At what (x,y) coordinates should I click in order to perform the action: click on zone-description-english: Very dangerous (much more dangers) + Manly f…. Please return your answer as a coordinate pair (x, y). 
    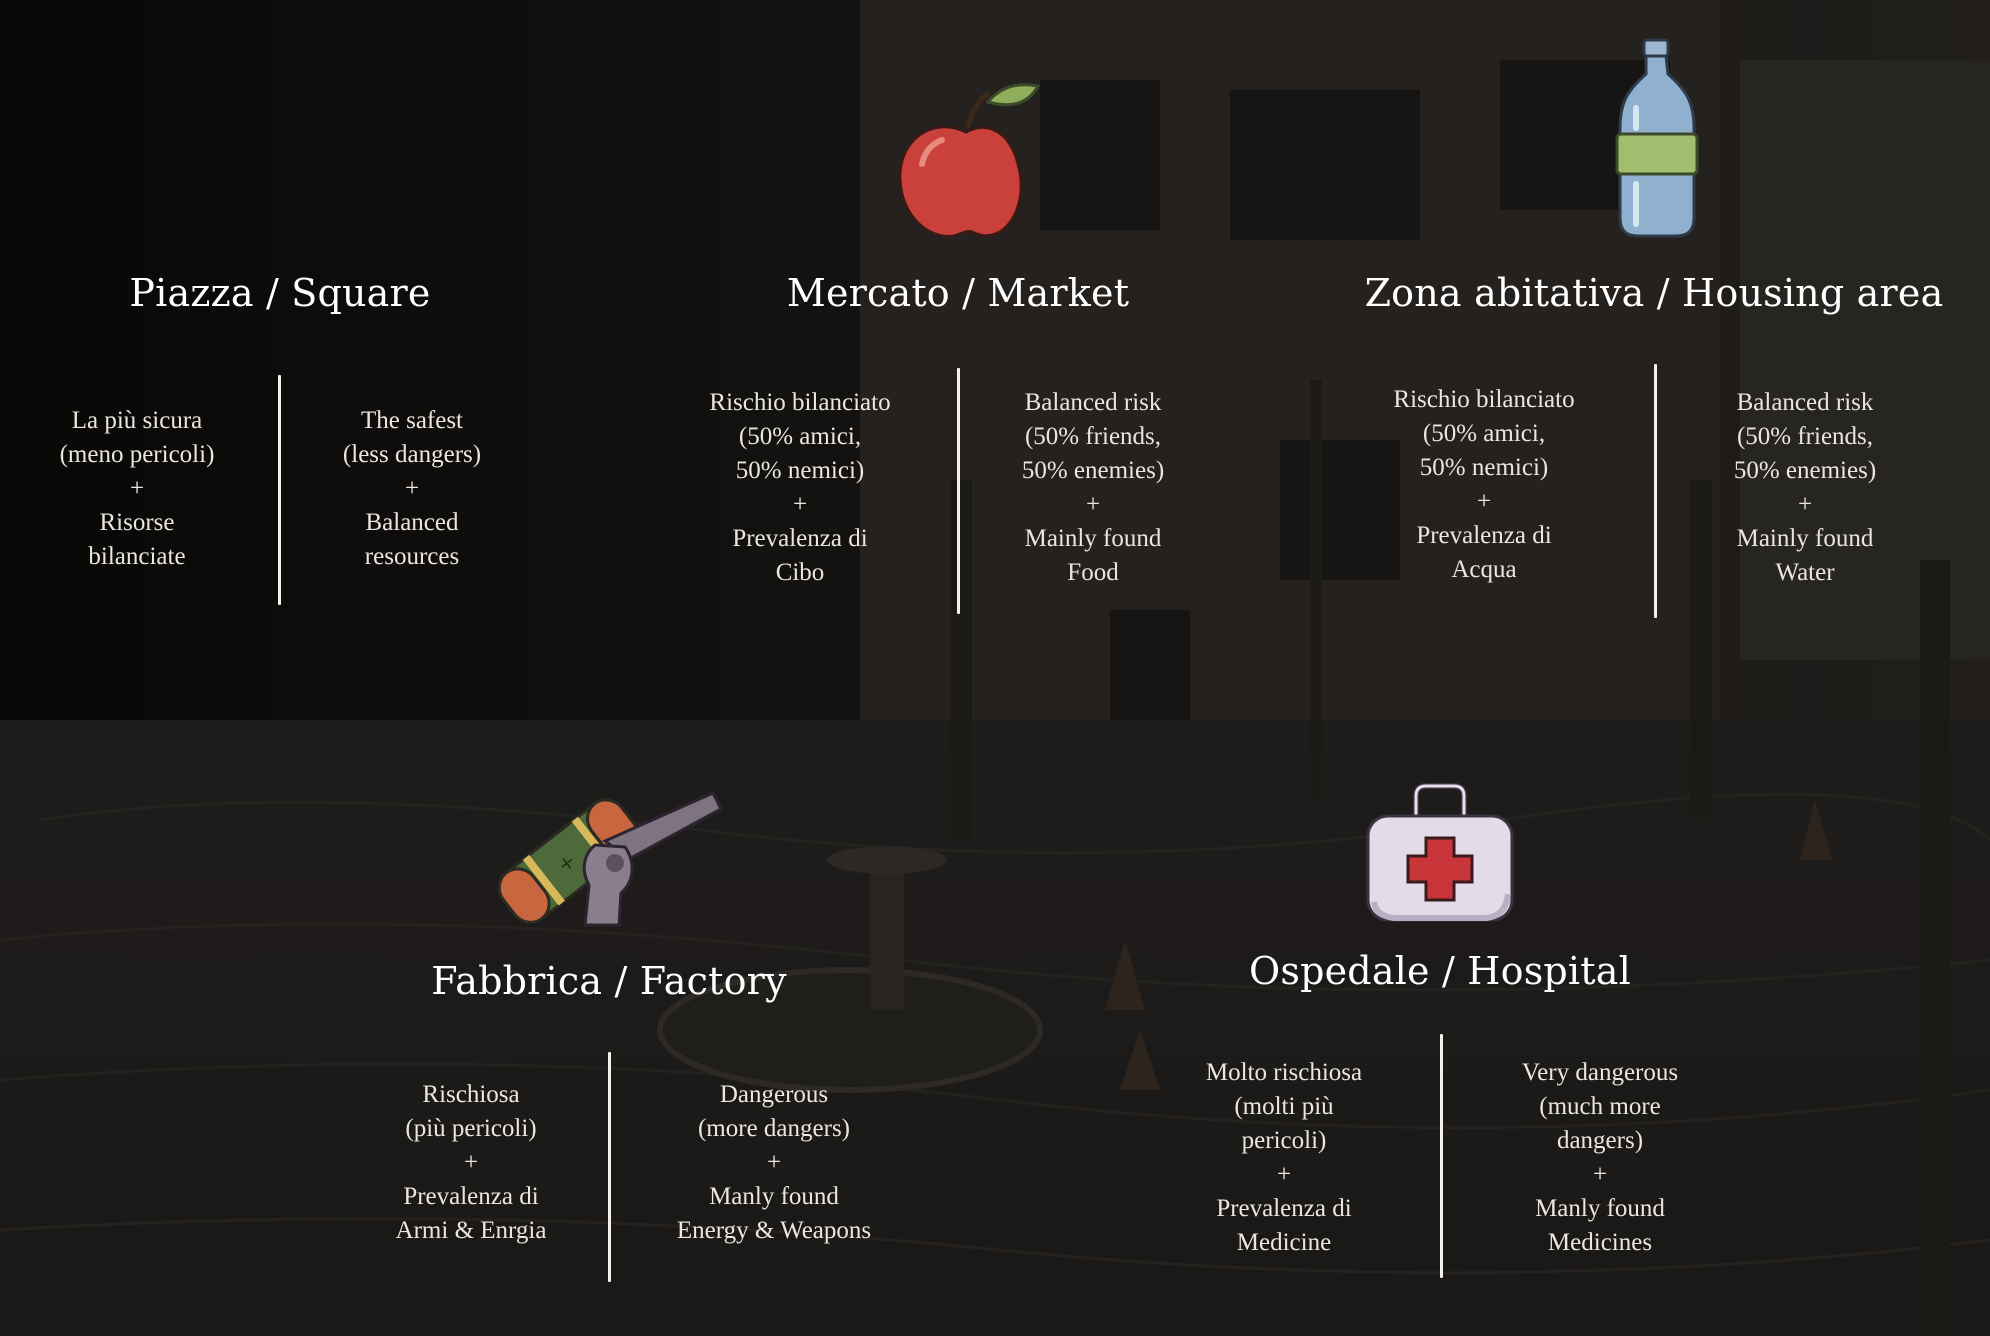
    Looking at the image, I should click on (1600, 1158).